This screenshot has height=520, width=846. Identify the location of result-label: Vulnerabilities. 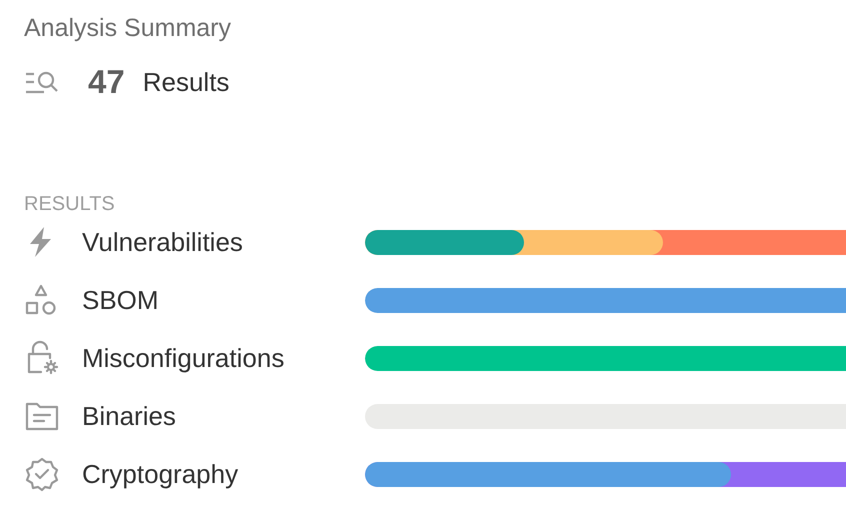
(163, 242).